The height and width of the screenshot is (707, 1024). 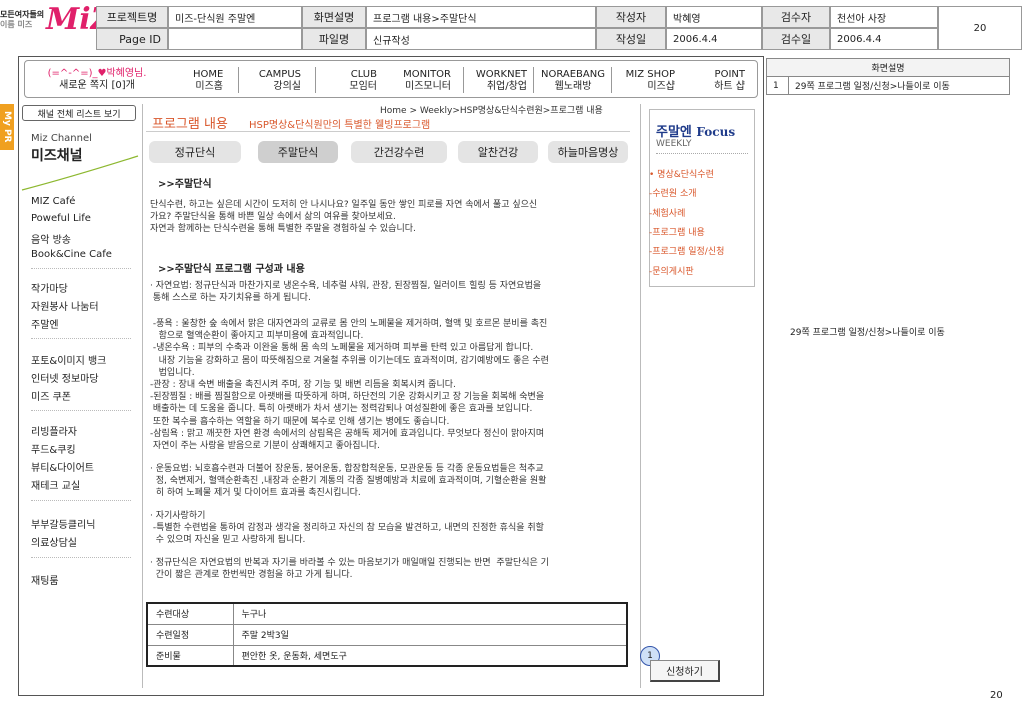 I want to click on user-box: (=^-^=)_♥박혜영님. 새로운 쪽지 [0]개, so click(x=97, y=80).